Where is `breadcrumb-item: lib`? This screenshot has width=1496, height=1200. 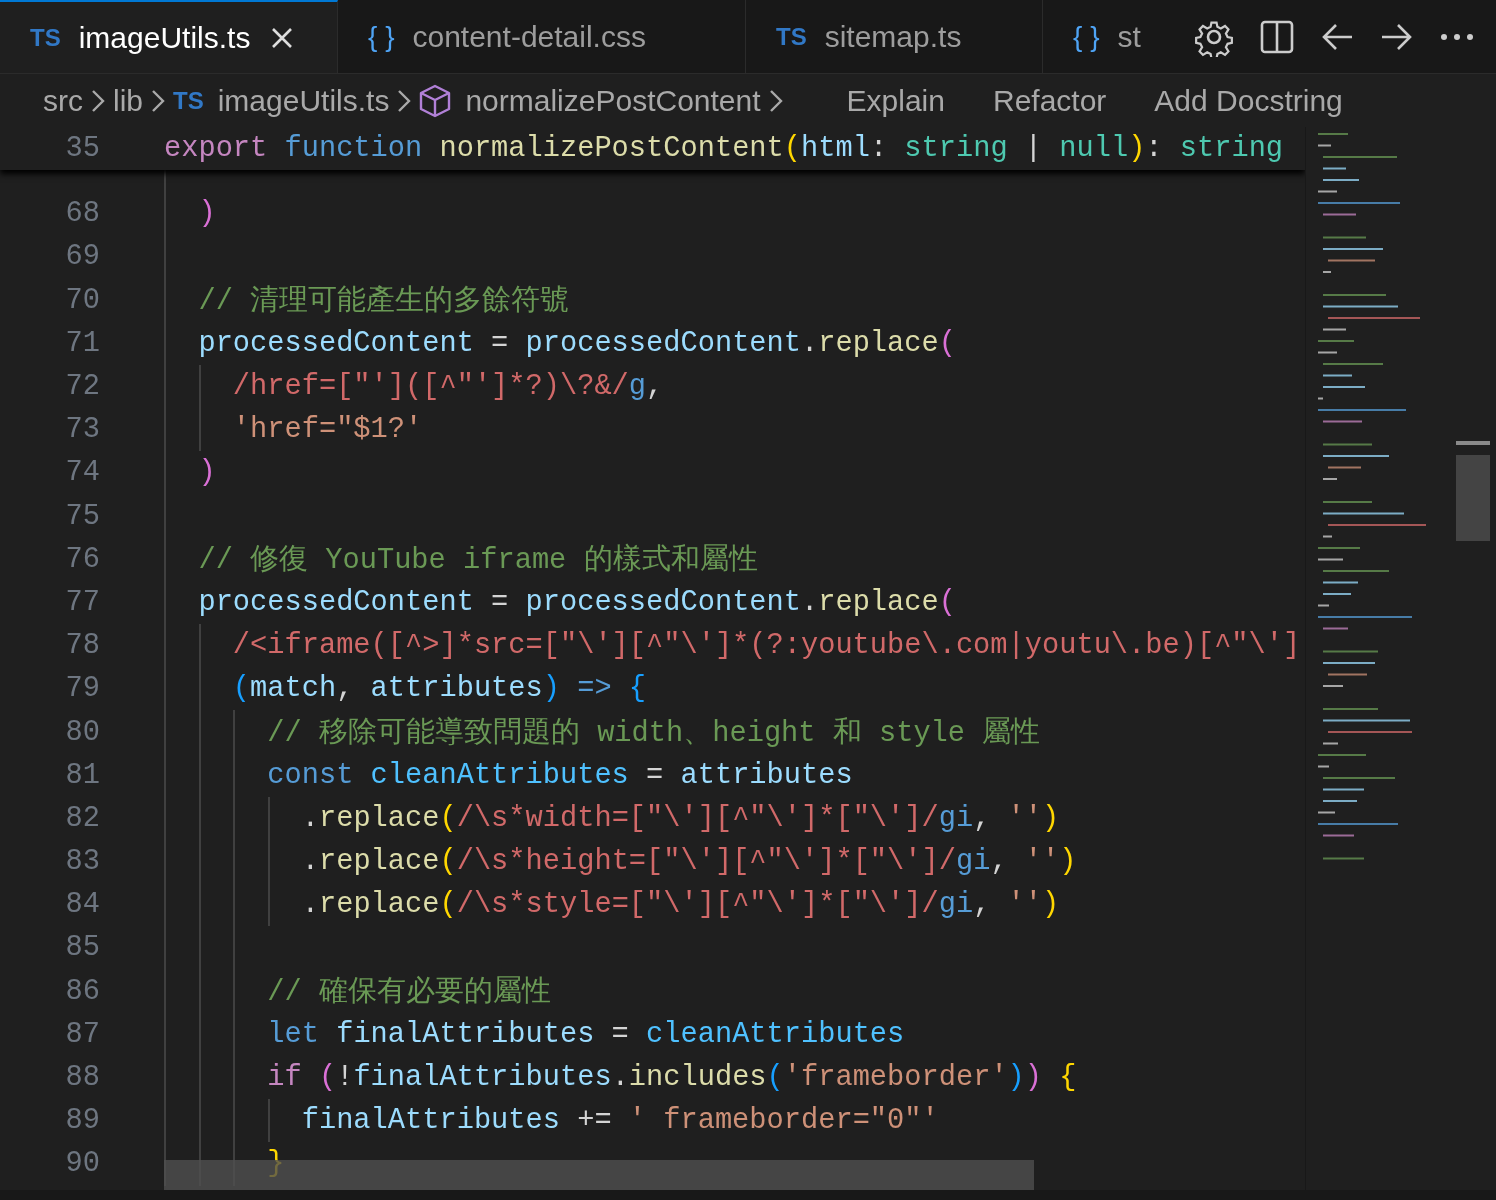
breadcrumb-item: lib is located at coordinates (128, 100).